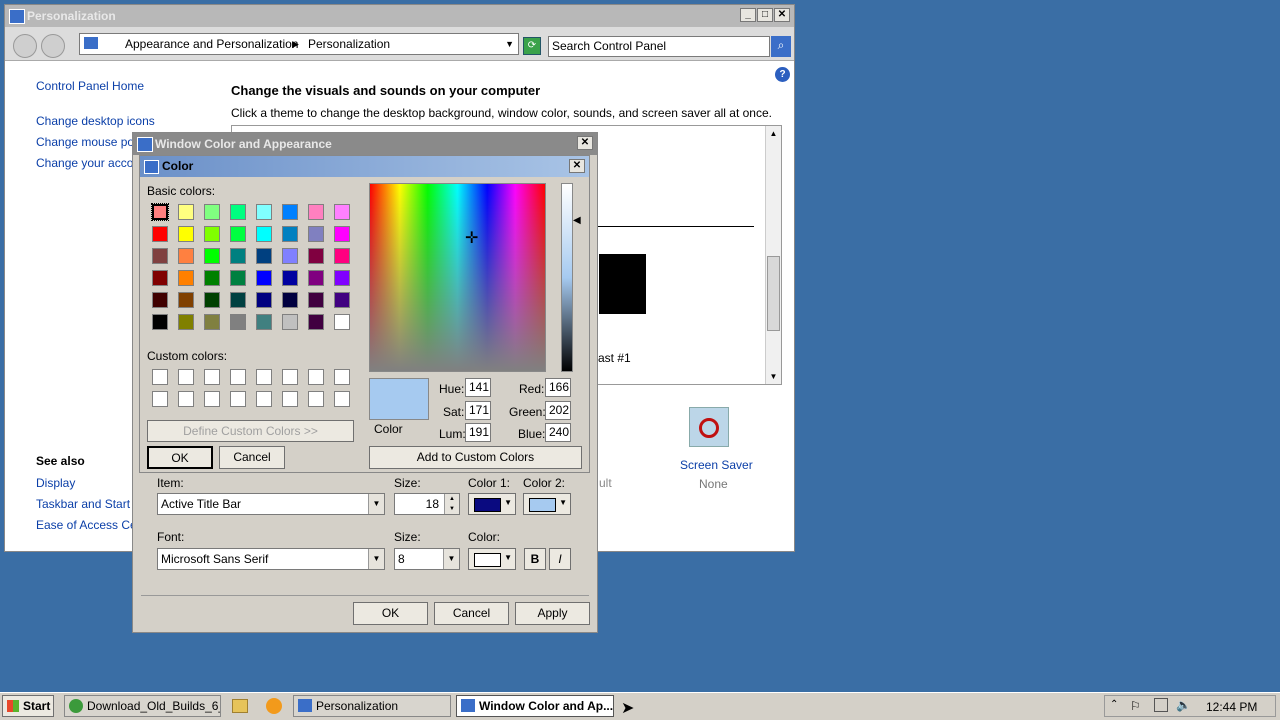 The height and width of the screenshot is (720, 1280). What do you see at coordinates (427, 504) in the screenshot?
I see `item-size-stepper: 18 ▲ ▼` at bounding box center [427, 504].